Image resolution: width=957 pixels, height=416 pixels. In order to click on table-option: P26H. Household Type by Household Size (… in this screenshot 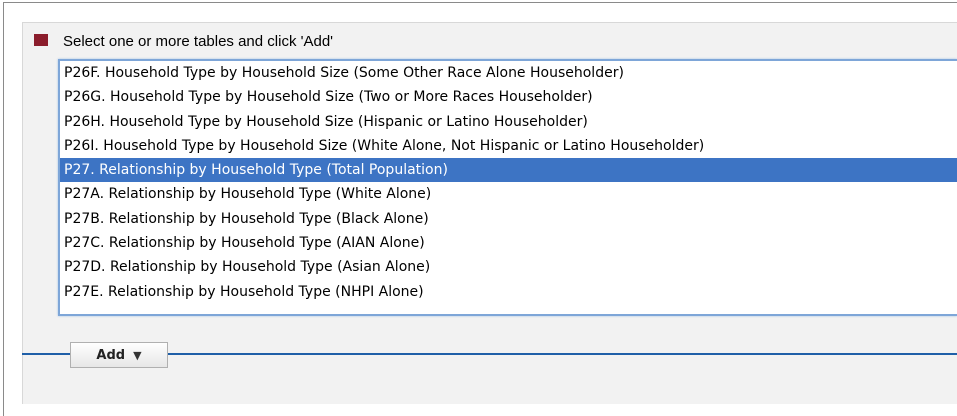, I will do `click(508, 122)`.